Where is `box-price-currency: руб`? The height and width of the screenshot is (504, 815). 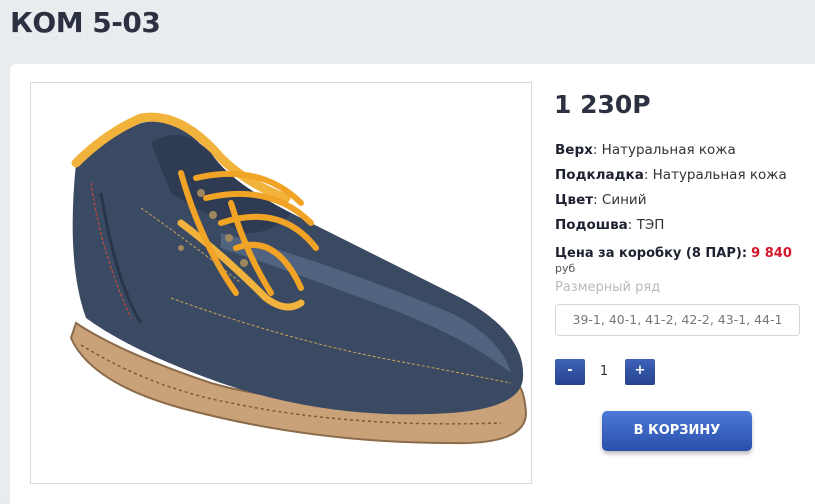
box-price-currency: руб is located at coordinates (565, 268).